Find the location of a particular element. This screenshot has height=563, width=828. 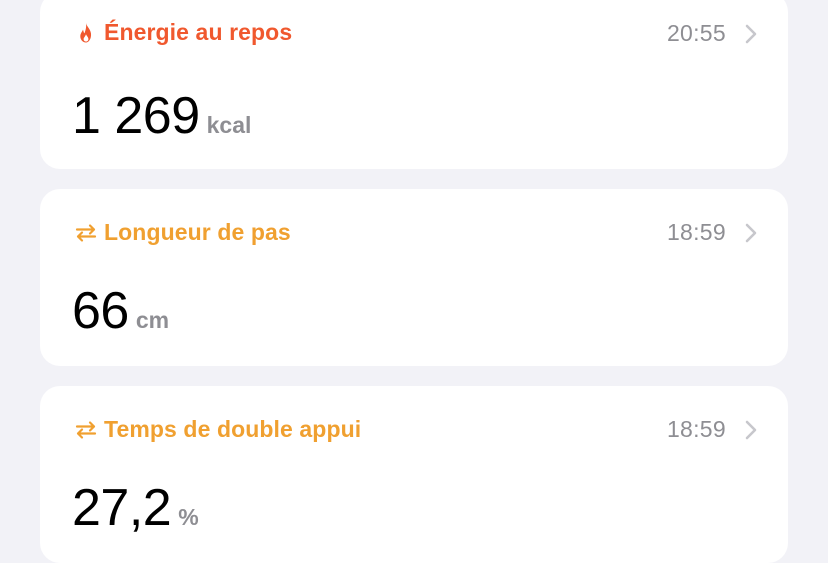

value-row: 1 269 kcal is located at coordinates (161, 116).